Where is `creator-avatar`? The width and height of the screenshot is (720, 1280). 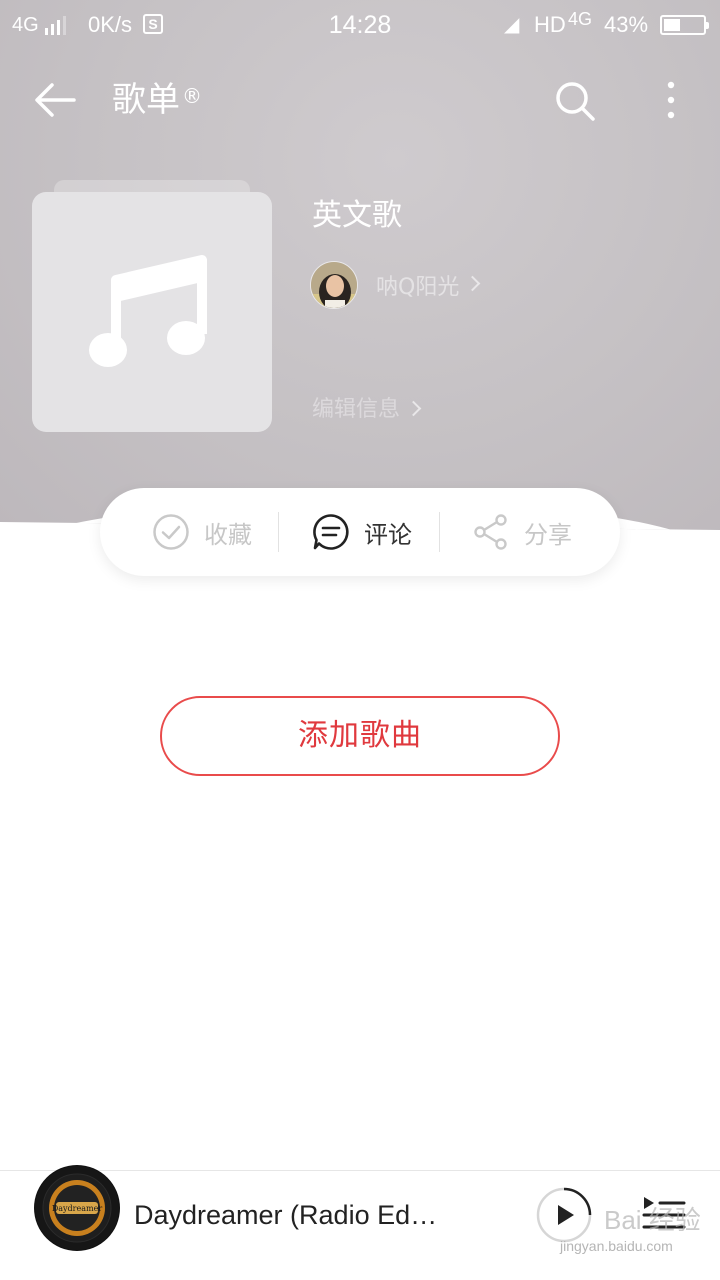
creator-avatar is located at coordinates (334, 285).